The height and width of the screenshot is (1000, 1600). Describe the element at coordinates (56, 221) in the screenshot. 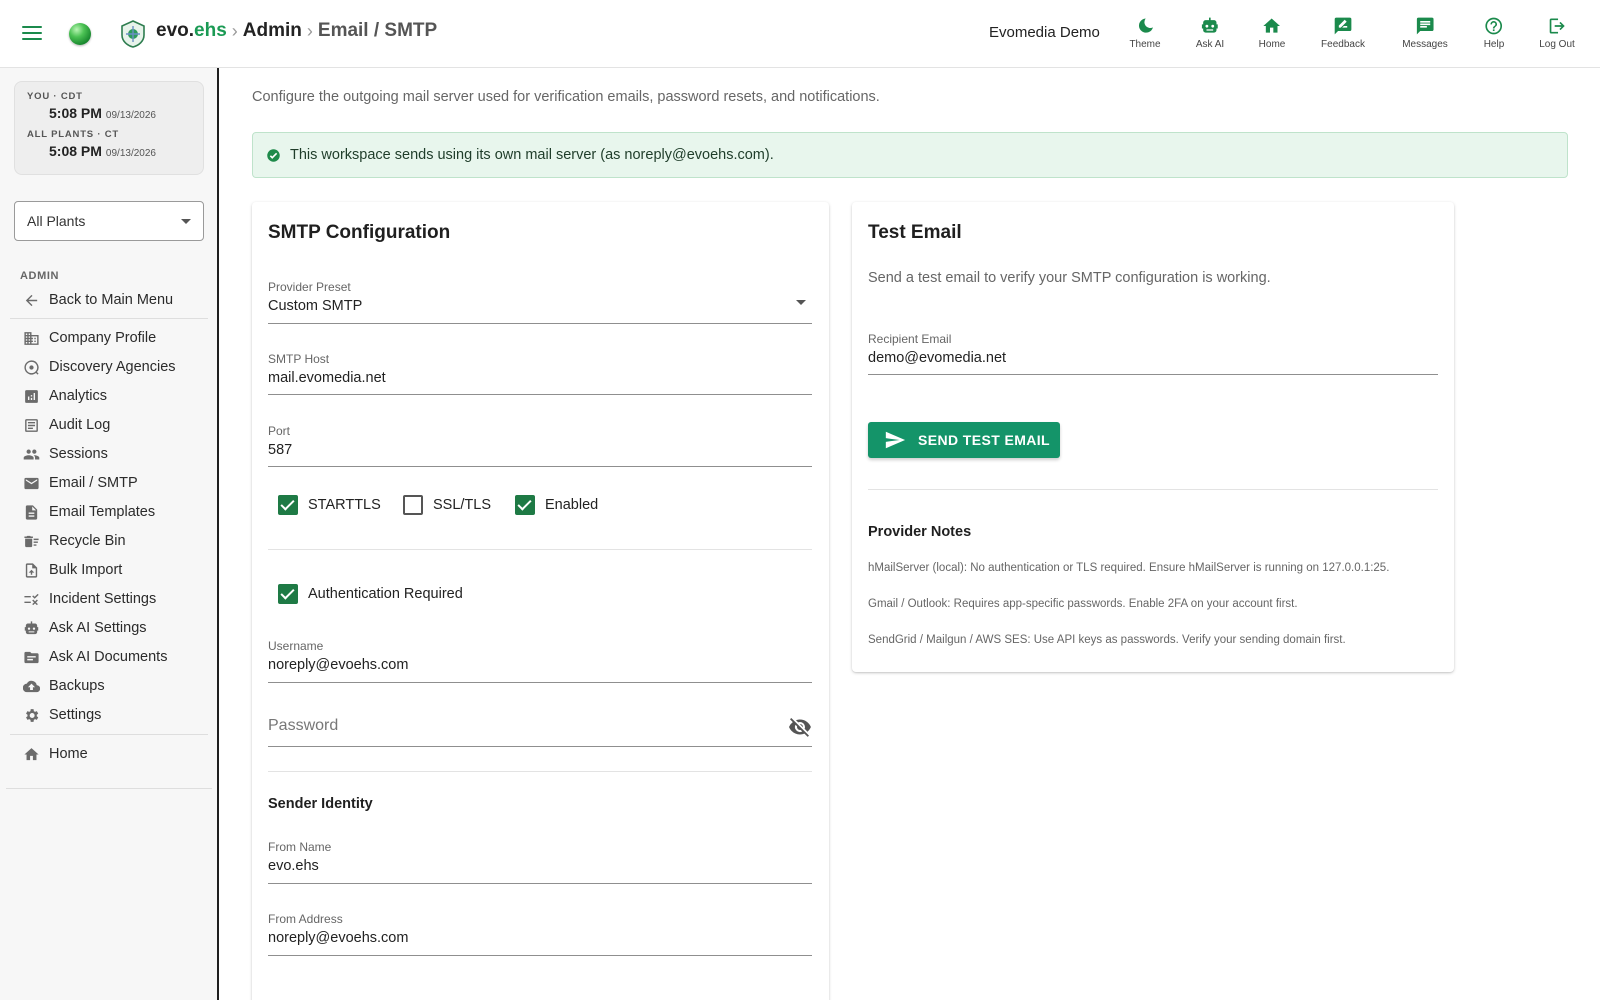

I see `plant-select-value: All Plants` at that location.